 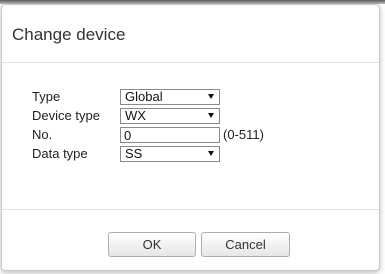 What do you see at coordinates (170, 135) in the screenshot?
I see `number-input` at bounding box center [170, 135].